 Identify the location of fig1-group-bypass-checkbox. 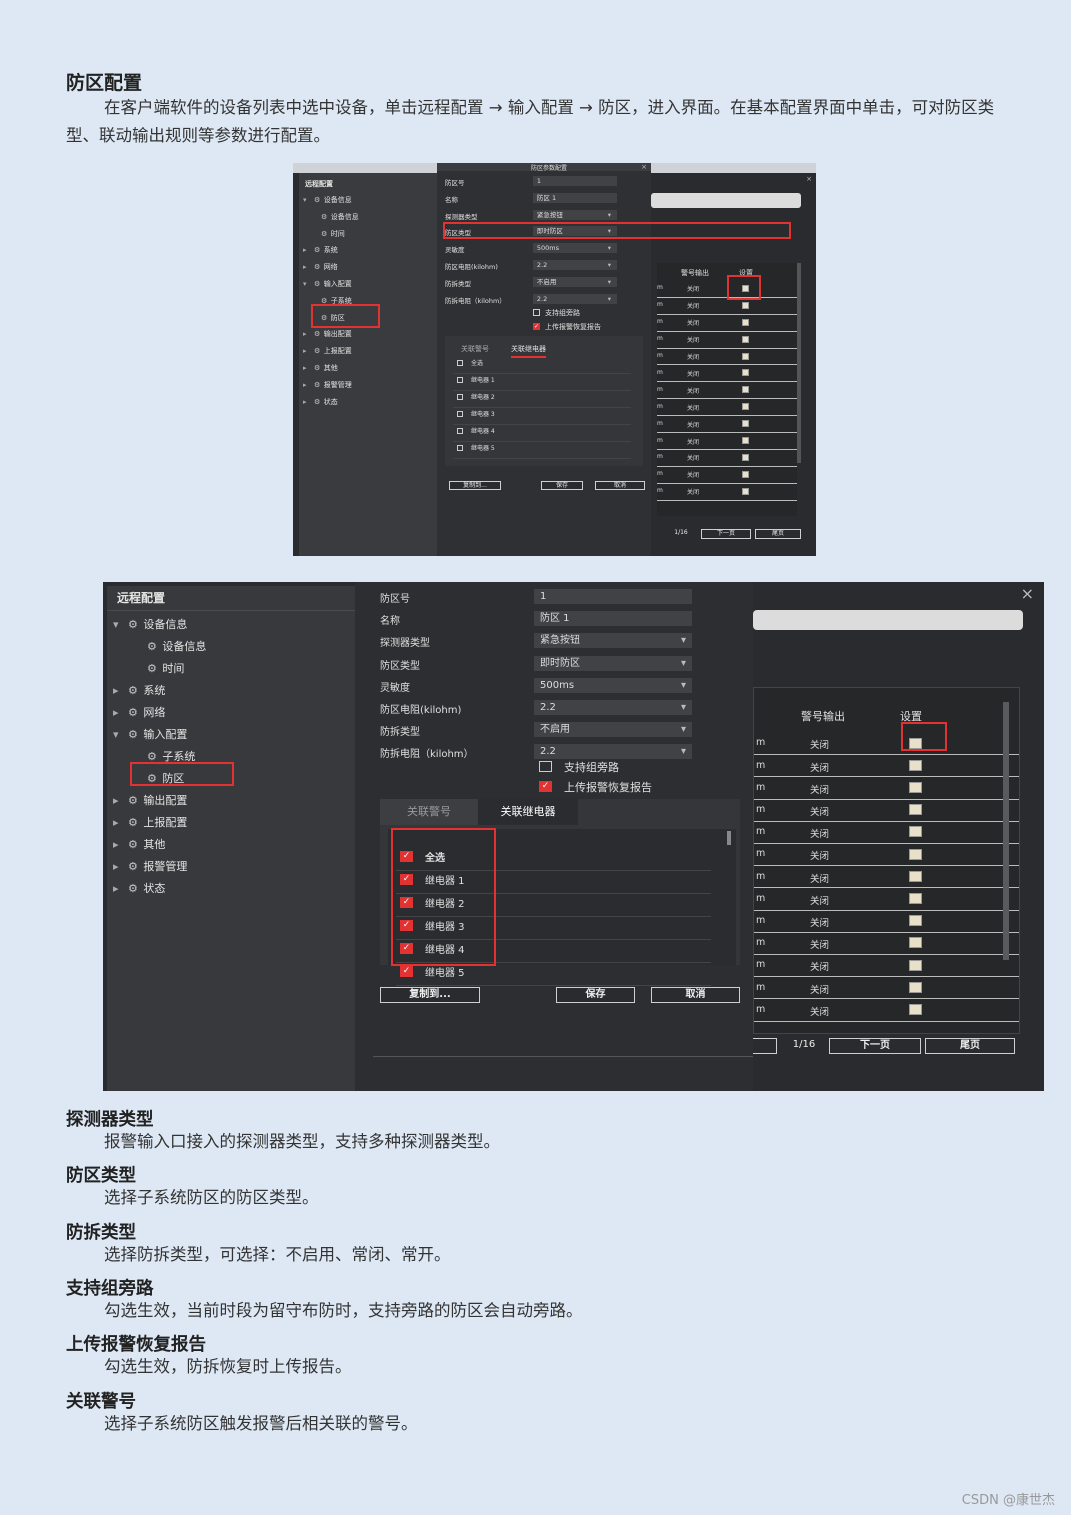
(536, 312).